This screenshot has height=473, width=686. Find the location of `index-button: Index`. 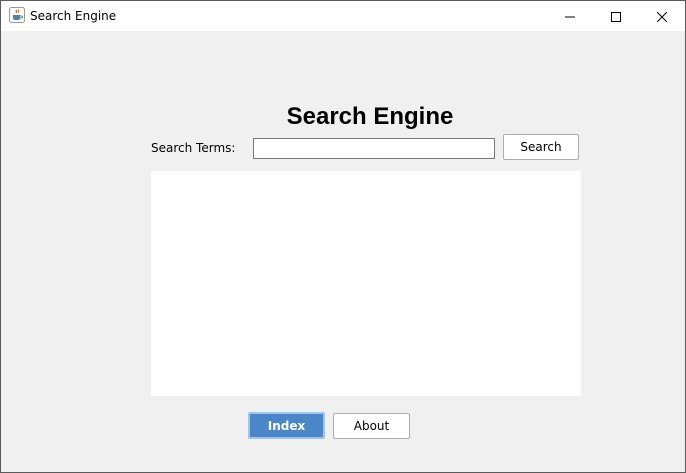

index-button: Index is located at coordinates (286, 425).